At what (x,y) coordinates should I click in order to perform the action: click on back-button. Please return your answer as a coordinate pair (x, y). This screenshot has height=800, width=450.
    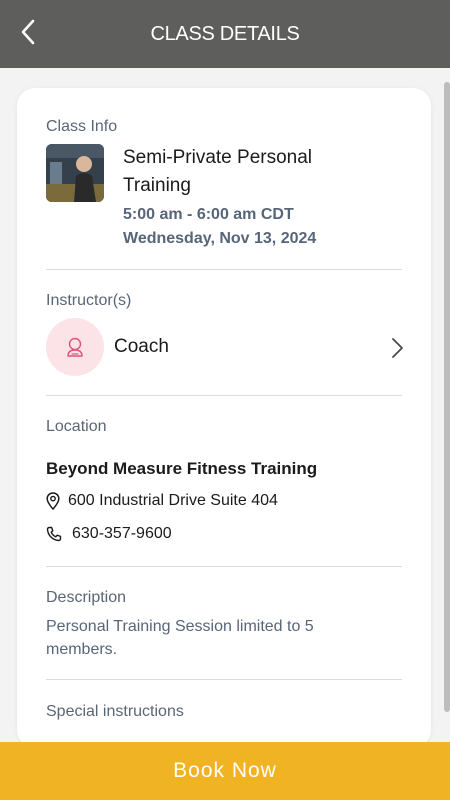
    Looking at the image, I should click on (28, 32).